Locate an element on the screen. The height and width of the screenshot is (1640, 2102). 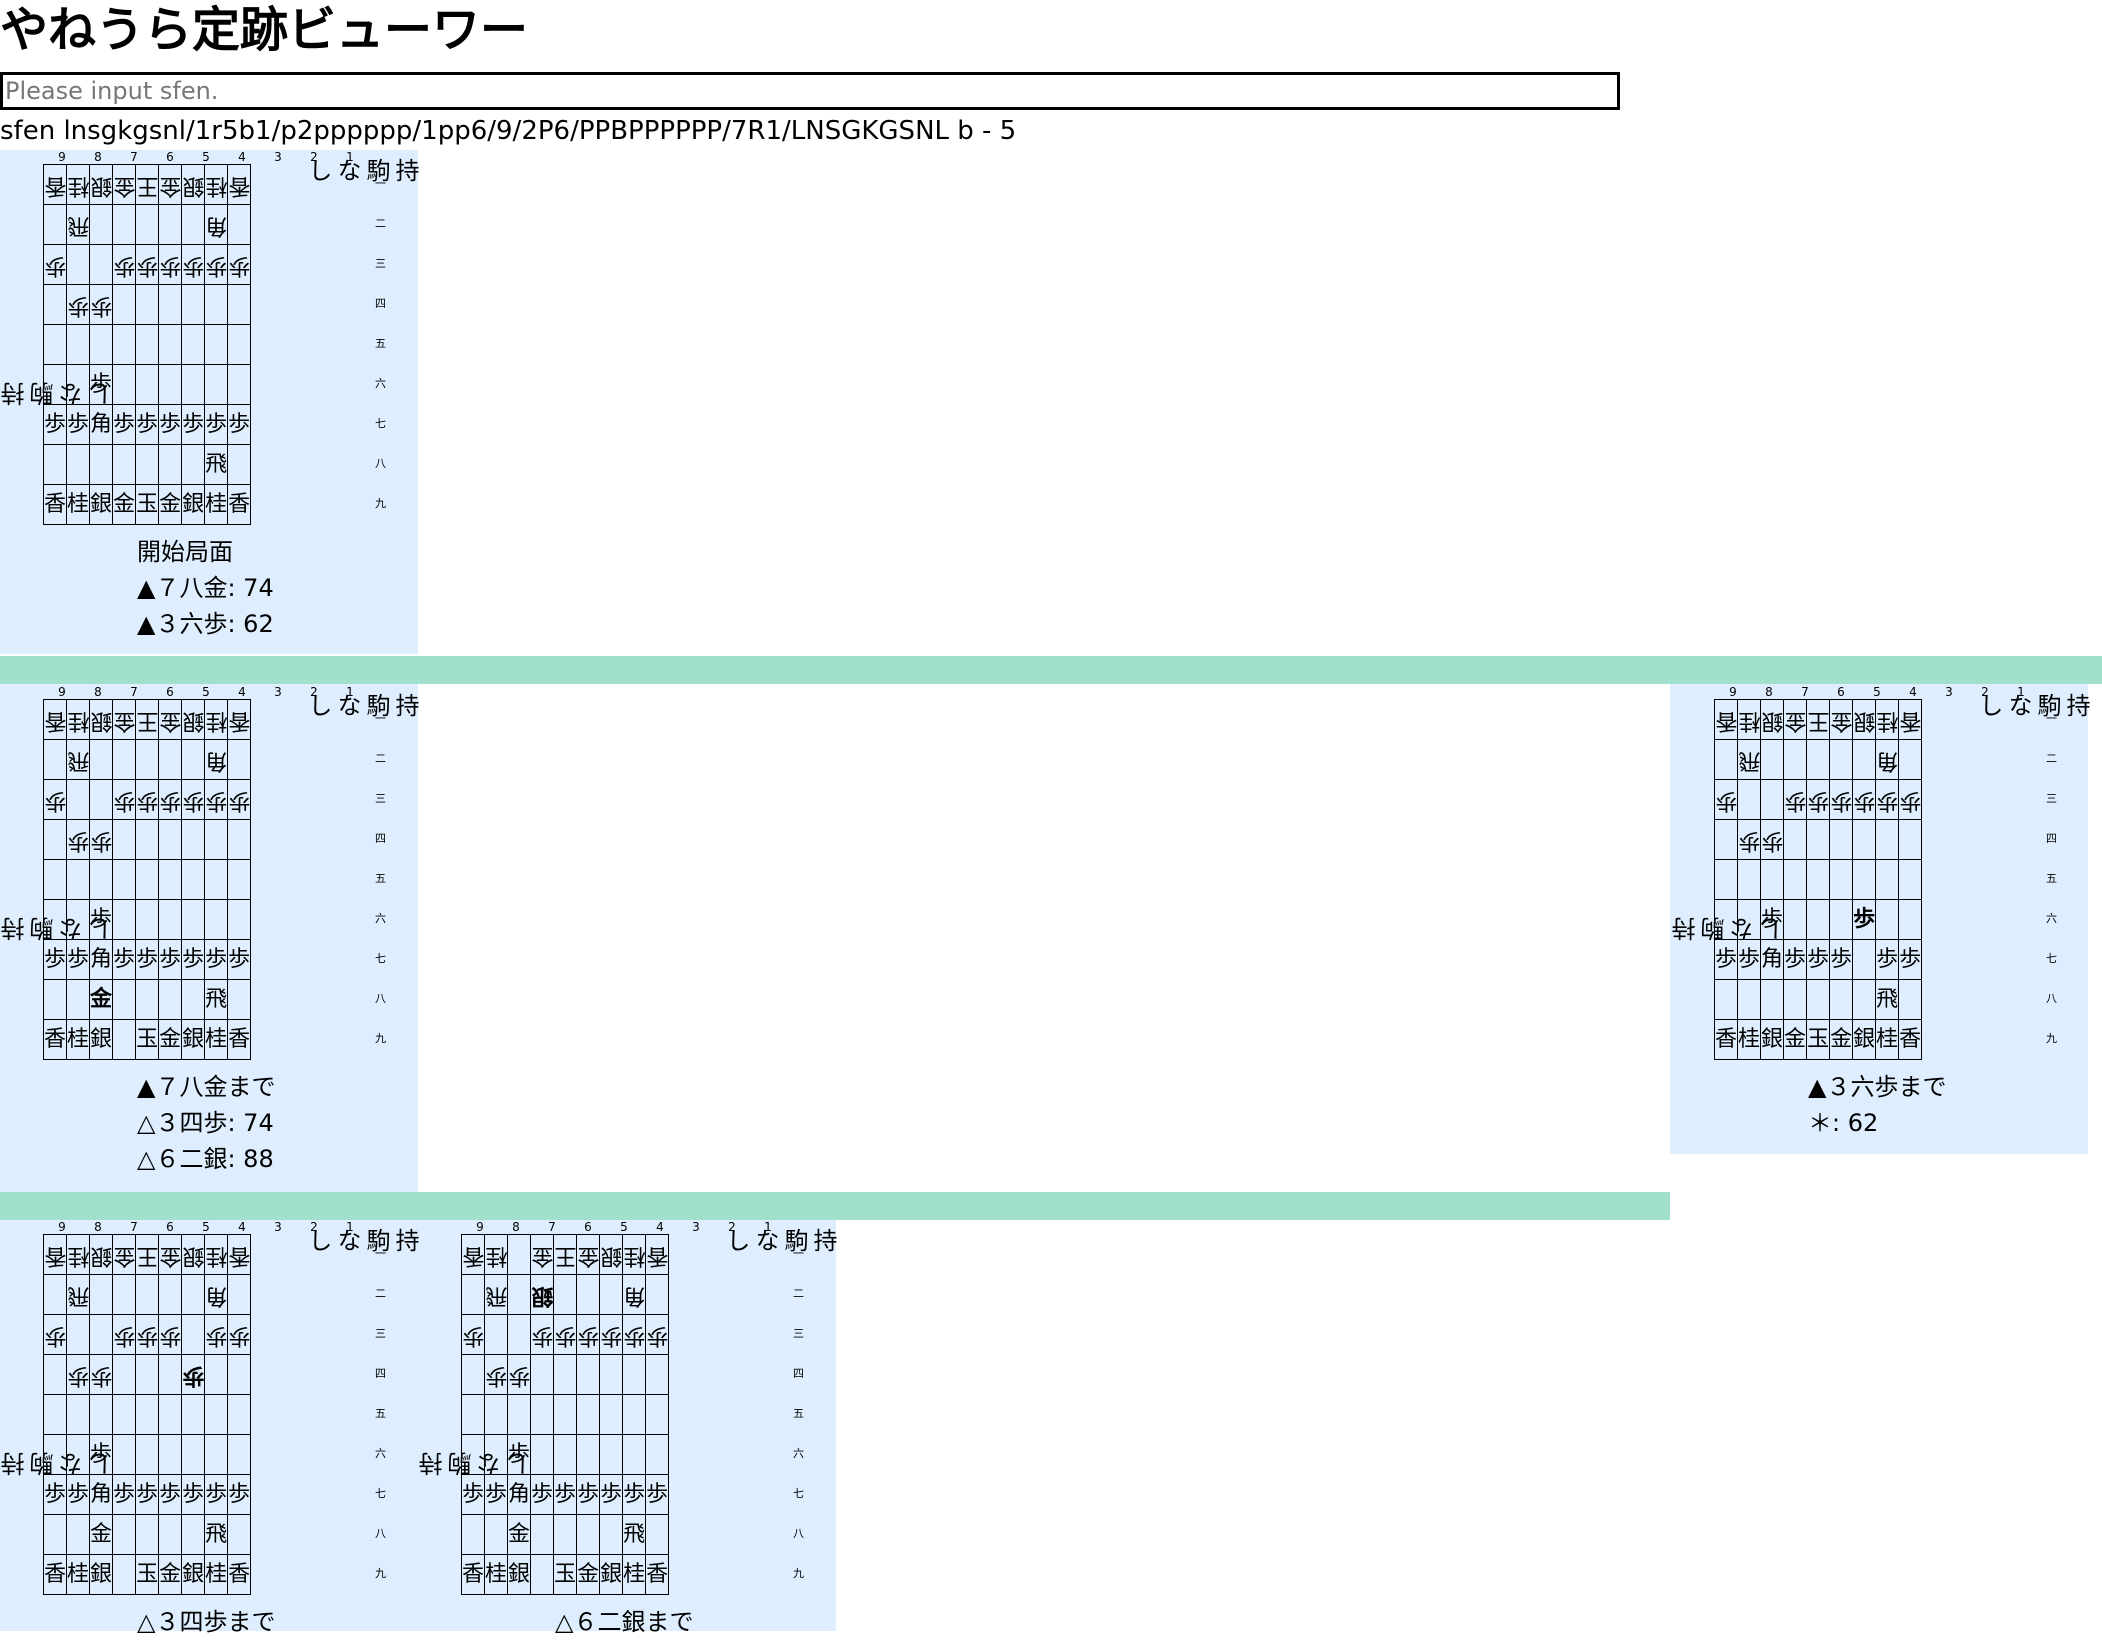
candidate-move: ＊: 62 is located at coordinates (1877, 1123).